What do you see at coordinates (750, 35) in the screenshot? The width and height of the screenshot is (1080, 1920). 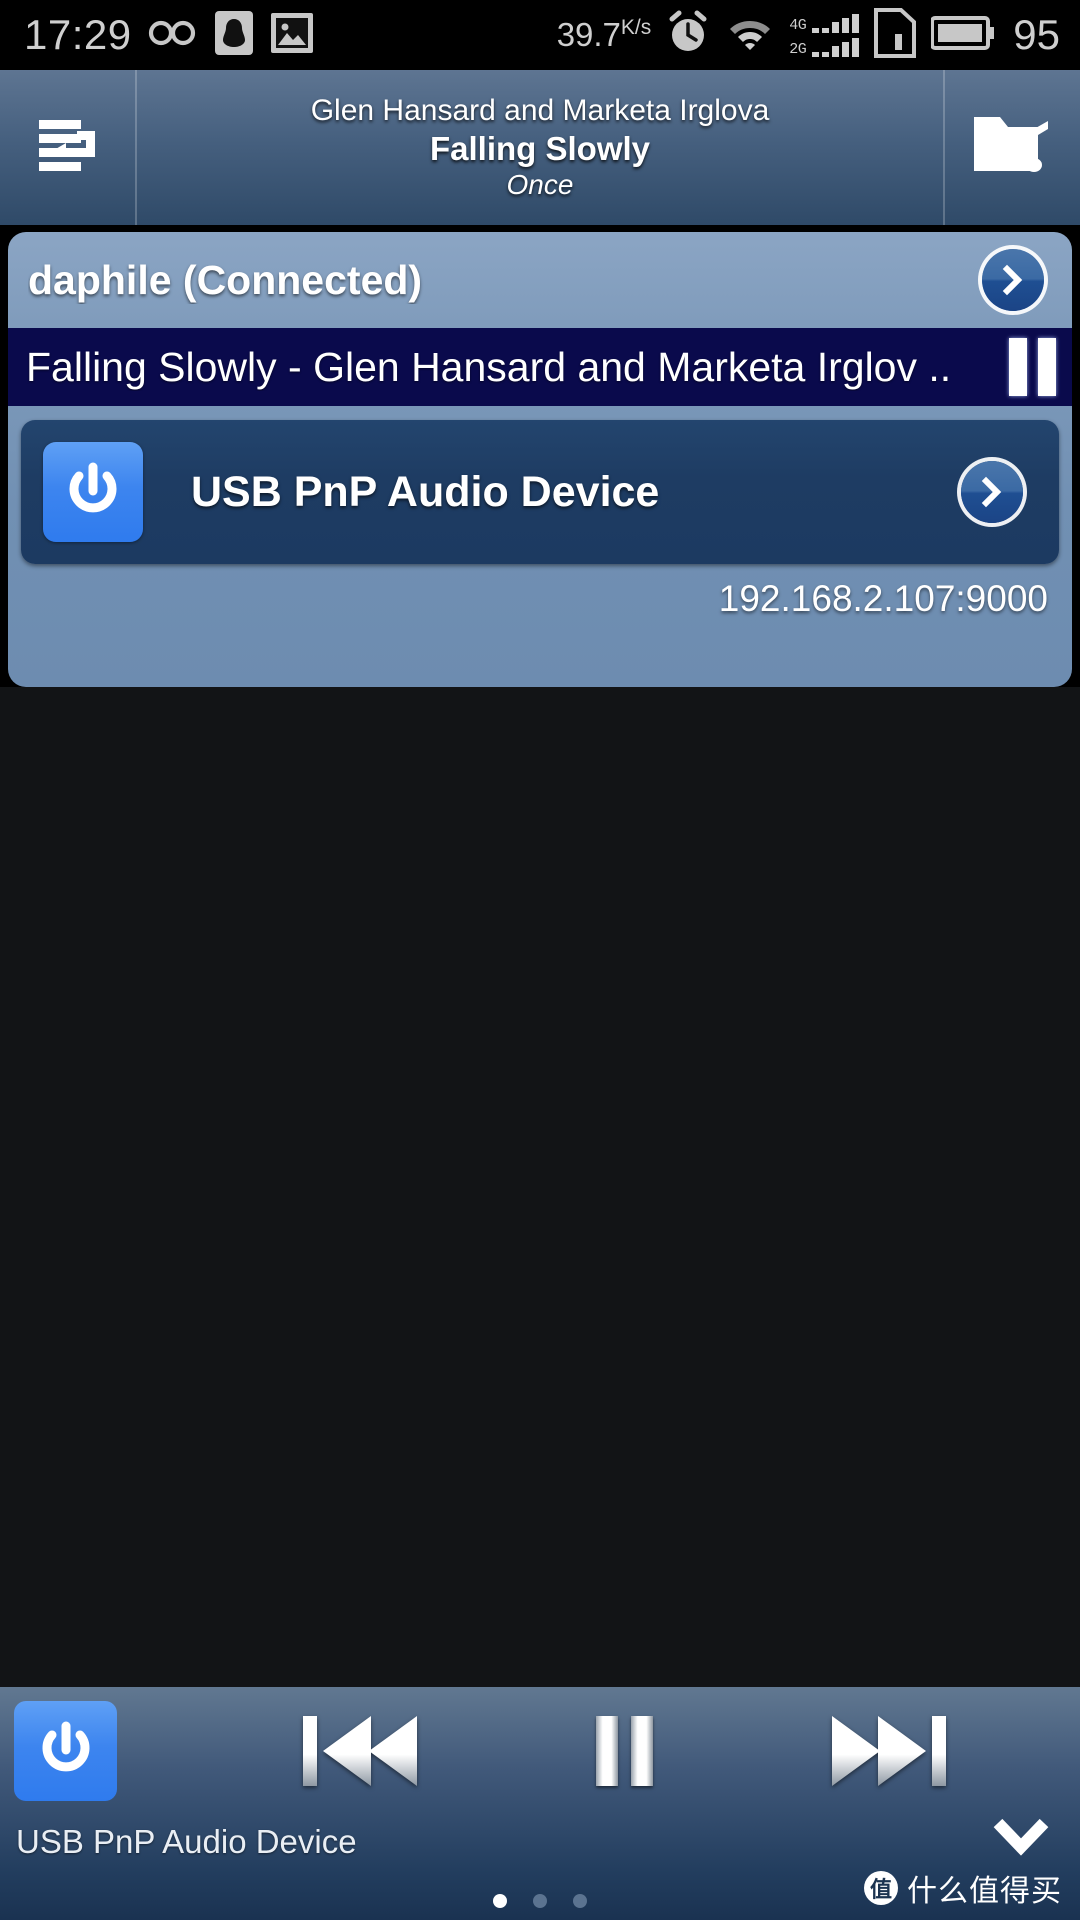 I see `wifi-icon` at bounding box center [750, 35].